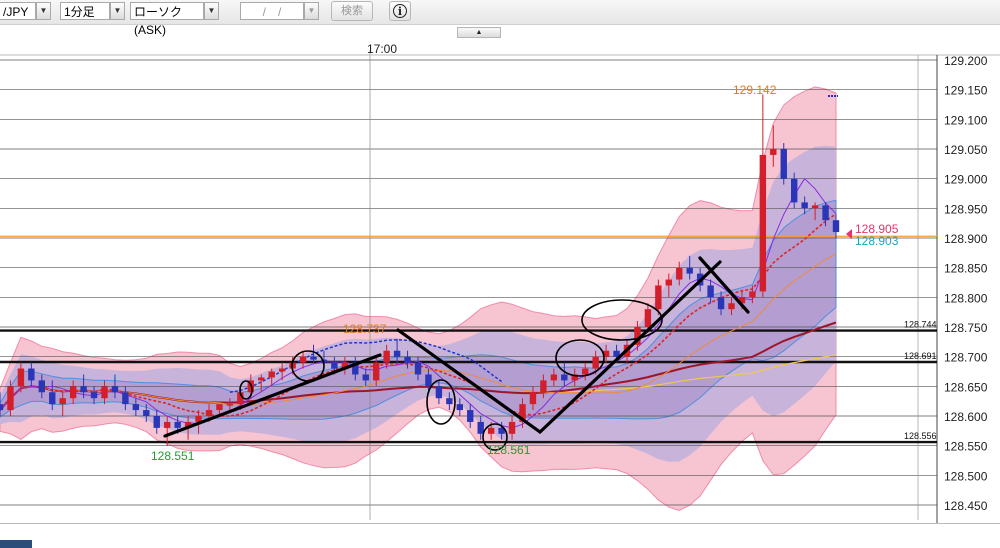  Describe the element at coordinates (966, 417) in the screenshot. I see `price-tick-label: 128.600` at that location.